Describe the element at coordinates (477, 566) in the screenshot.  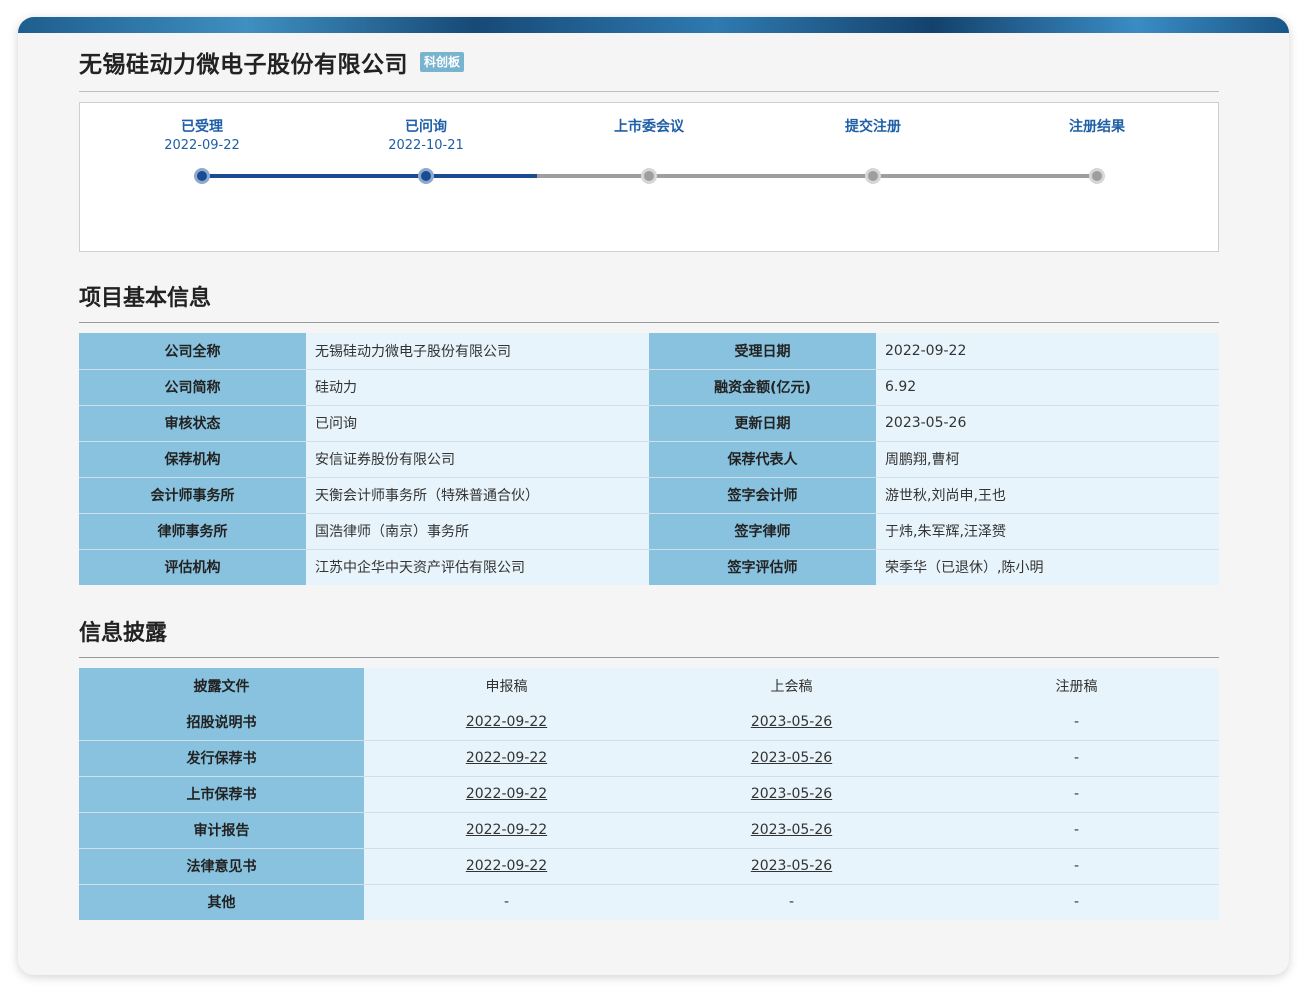
I see `info-value: 江苏中企华中天资产评估有限公司` at that location.